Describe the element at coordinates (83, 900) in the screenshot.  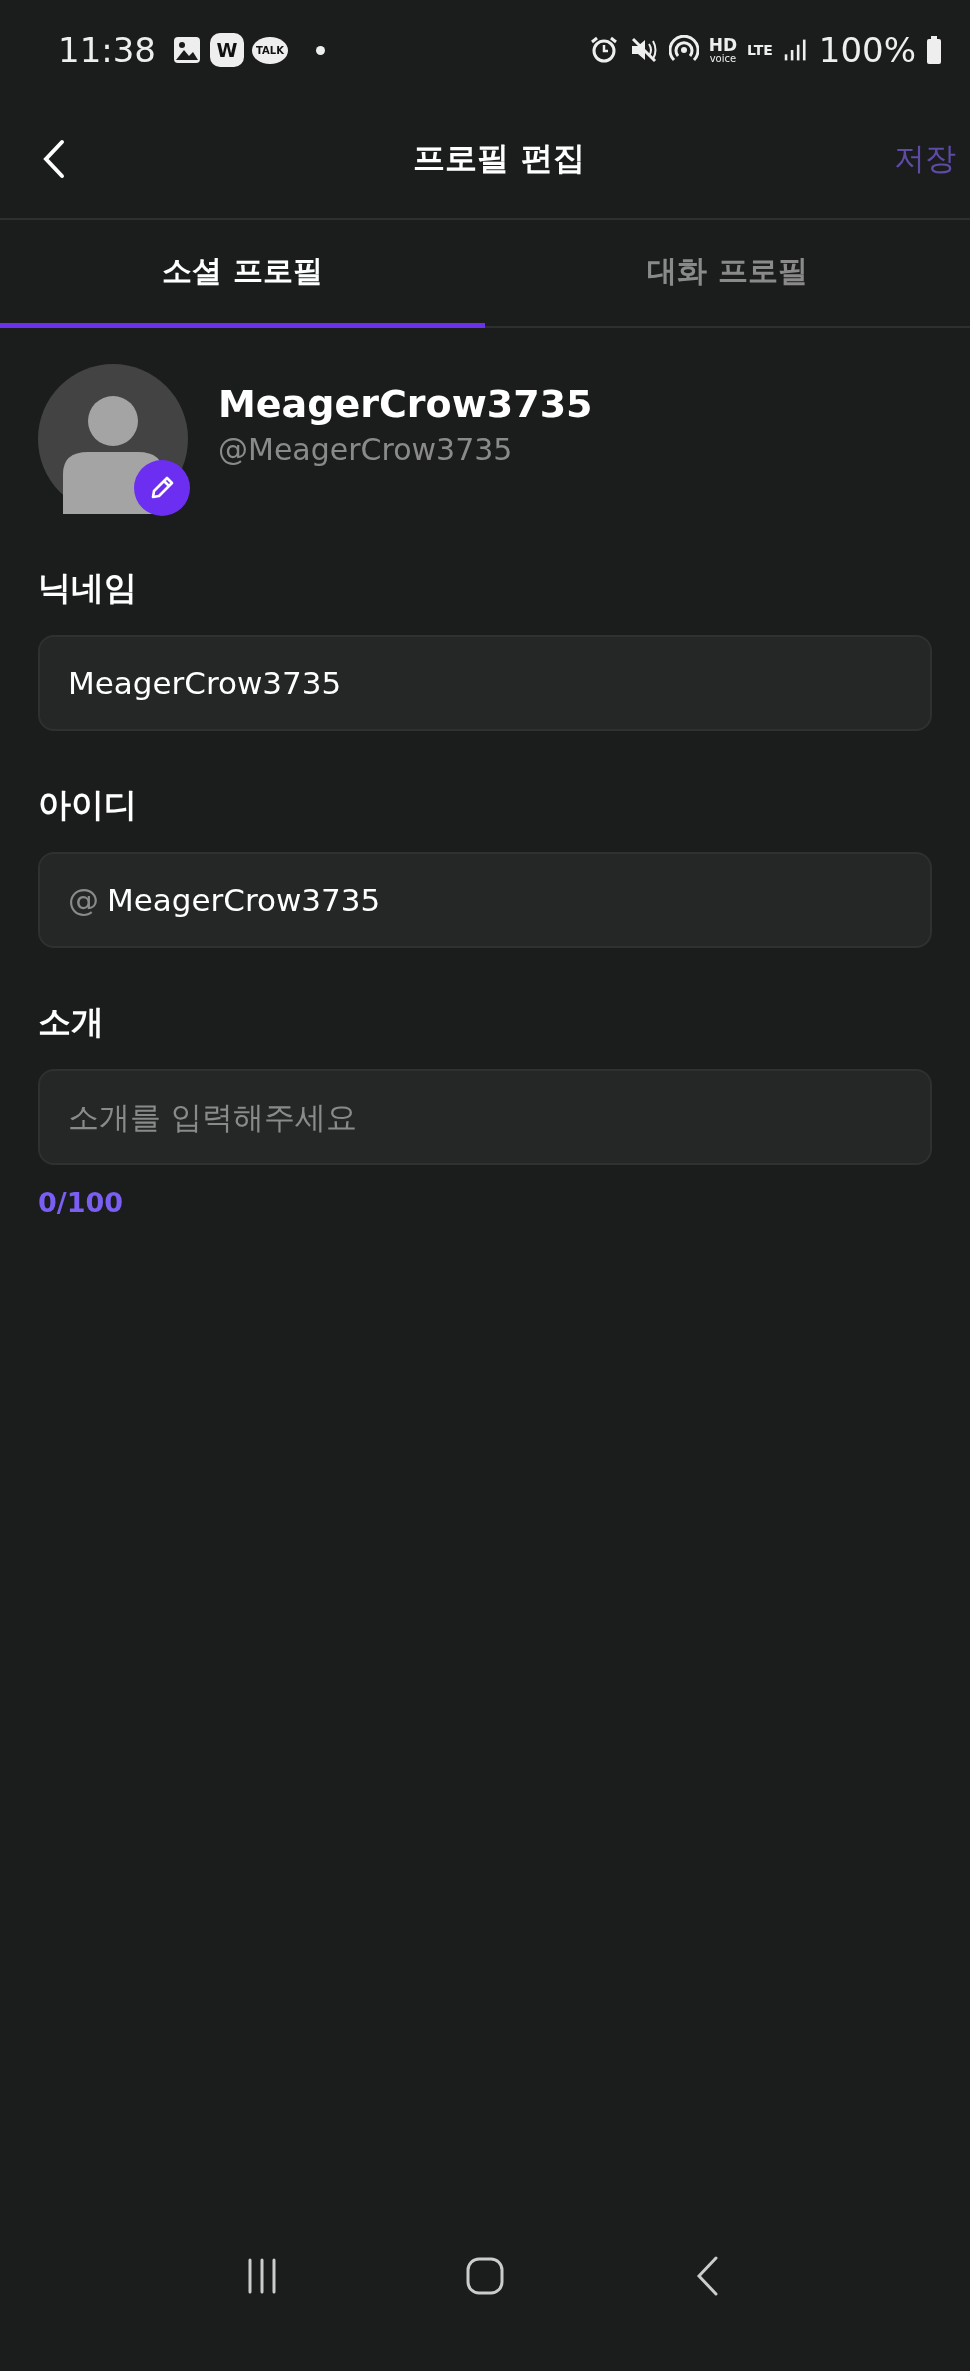
I see `at-sign-prefix: @` at that location.